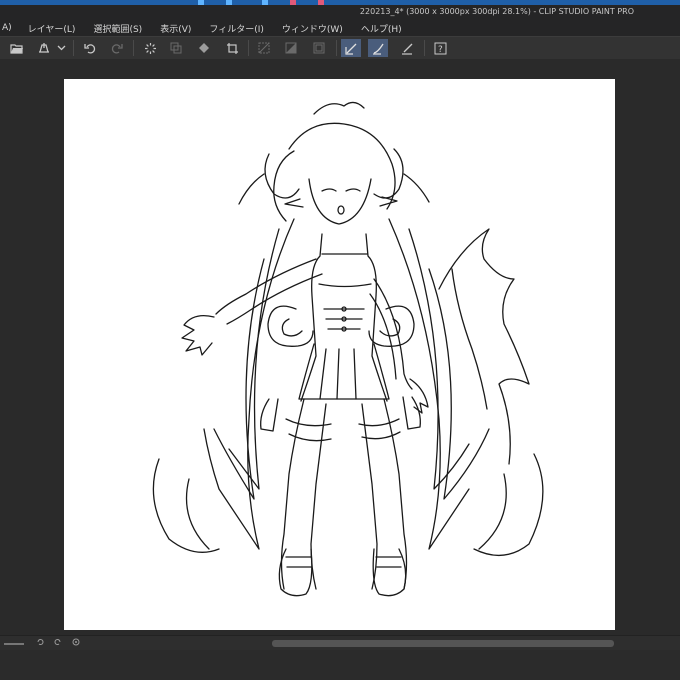 This screenshot has width=680, height=680. What do you see at coordinates (313, 28) in the screenshot?
I see `menu-item-window: ウィンドウ(W)` at bounding box center [313, 28].